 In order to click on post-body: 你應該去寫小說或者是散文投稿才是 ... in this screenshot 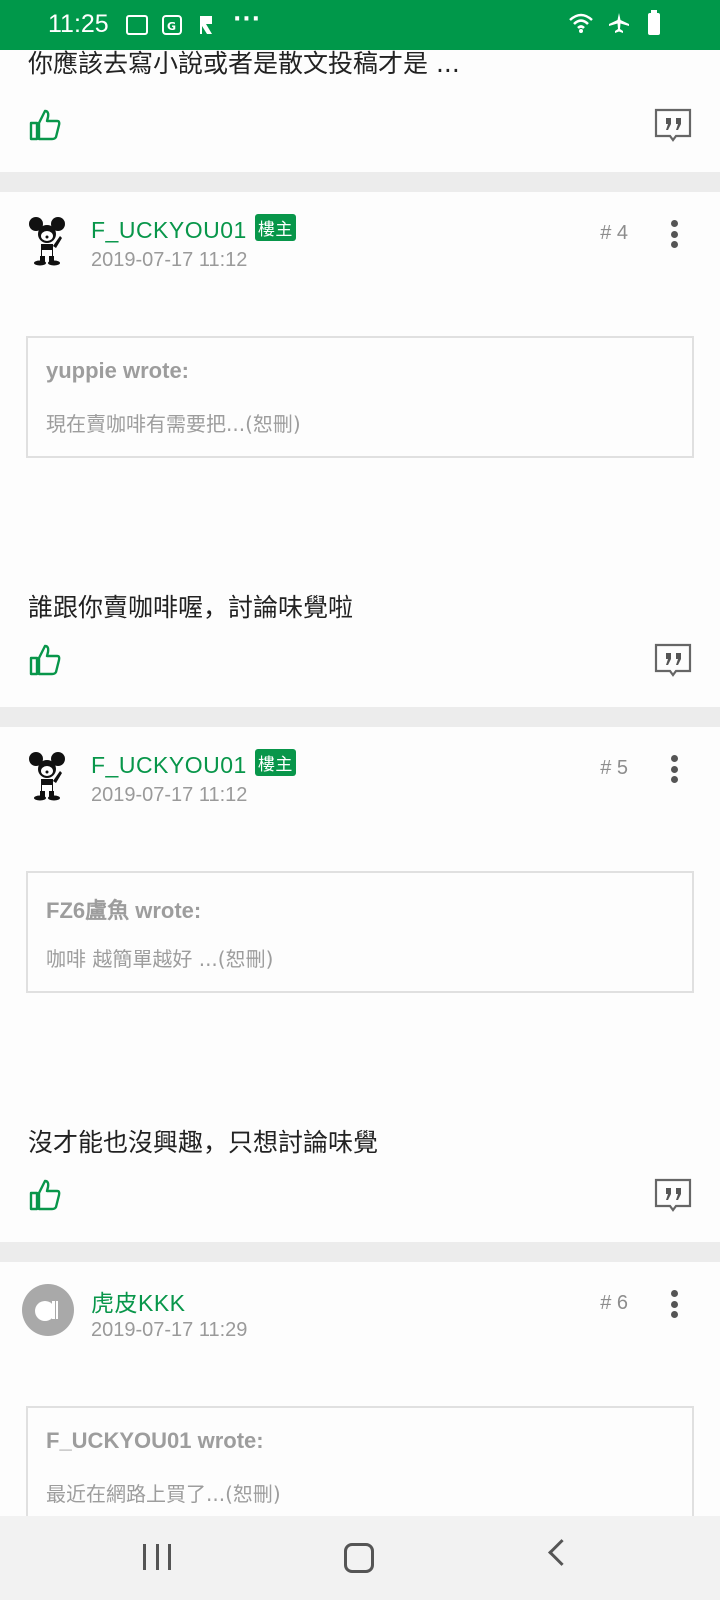, I will do `click(244, 64)`.